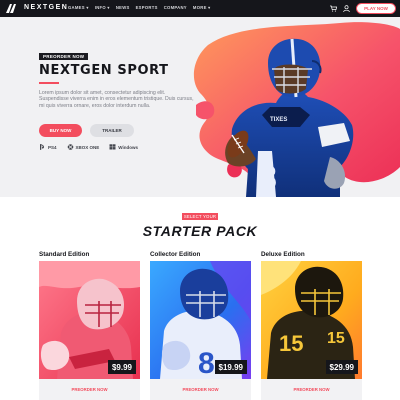  I want to click on card-title-collector: Collector Edition, so click(175, 254).